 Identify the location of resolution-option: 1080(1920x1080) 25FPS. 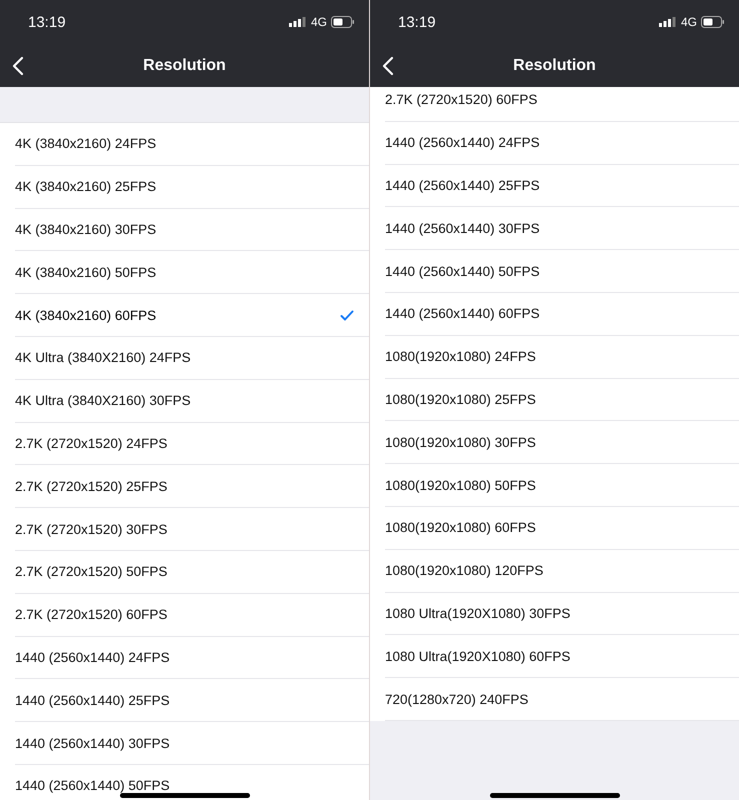
(562, 400).